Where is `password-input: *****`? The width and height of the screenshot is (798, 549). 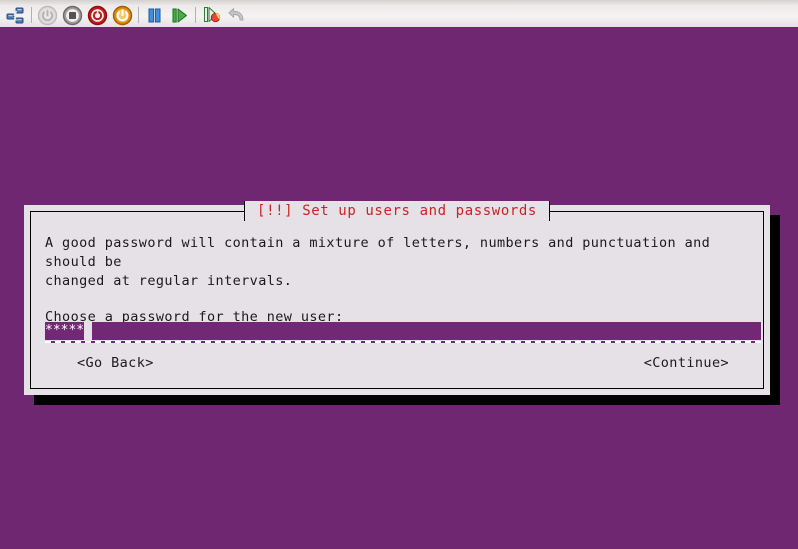 password-input: ***** is located at coordinates (403, 332).